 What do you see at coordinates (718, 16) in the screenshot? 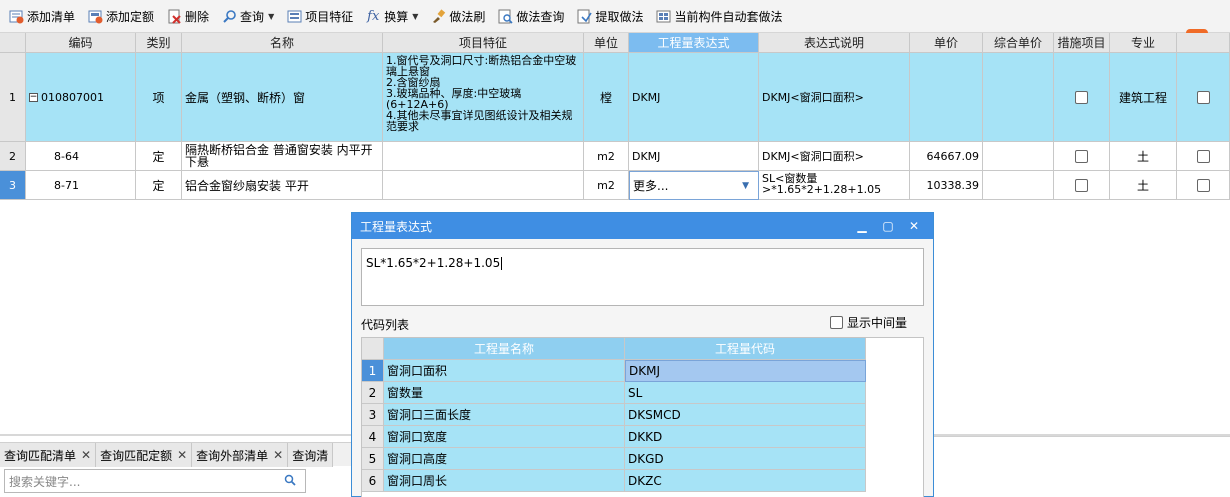
I see `auto-method-button: 当前构件自动套做法` at bounding box center [718, 16].